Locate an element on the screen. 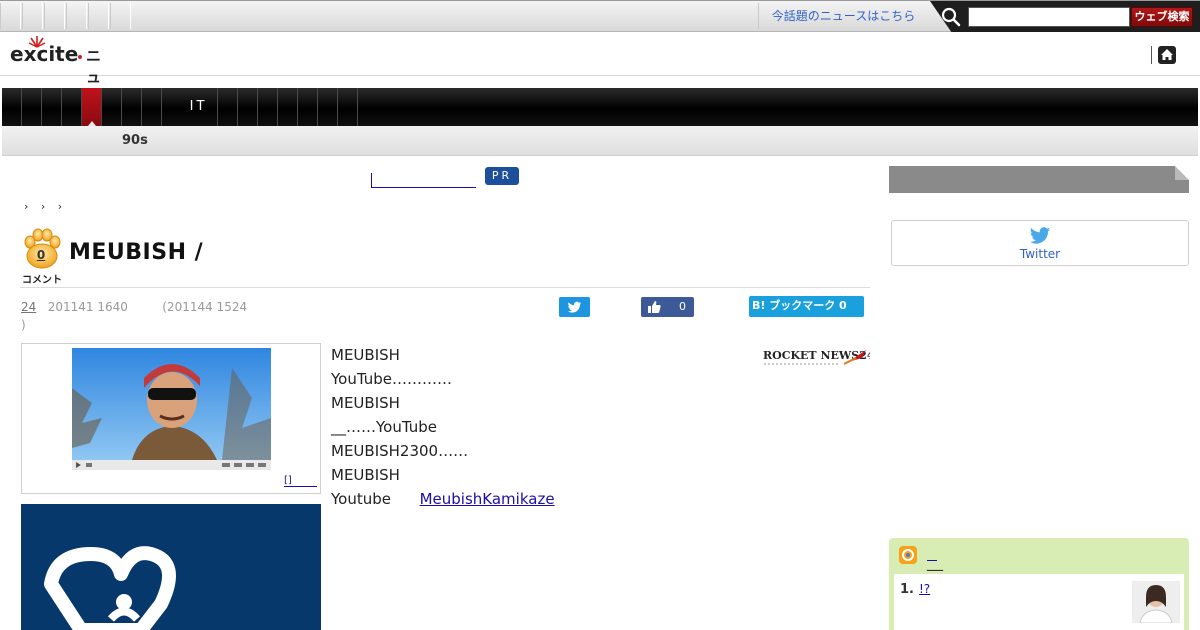 This screenshot has width=1200, height=630. twitter-follow-button: Twitter is located at coordinates (1040, 243).